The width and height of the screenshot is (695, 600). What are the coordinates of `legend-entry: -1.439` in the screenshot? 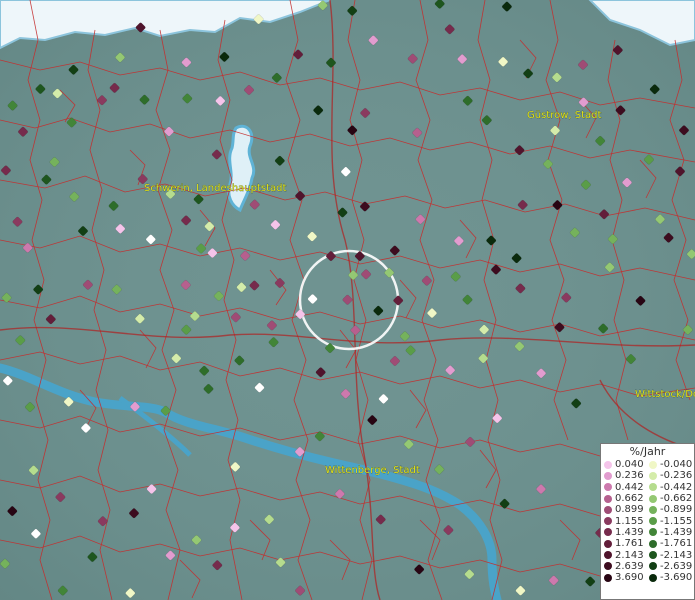 It's located at (671, 532).